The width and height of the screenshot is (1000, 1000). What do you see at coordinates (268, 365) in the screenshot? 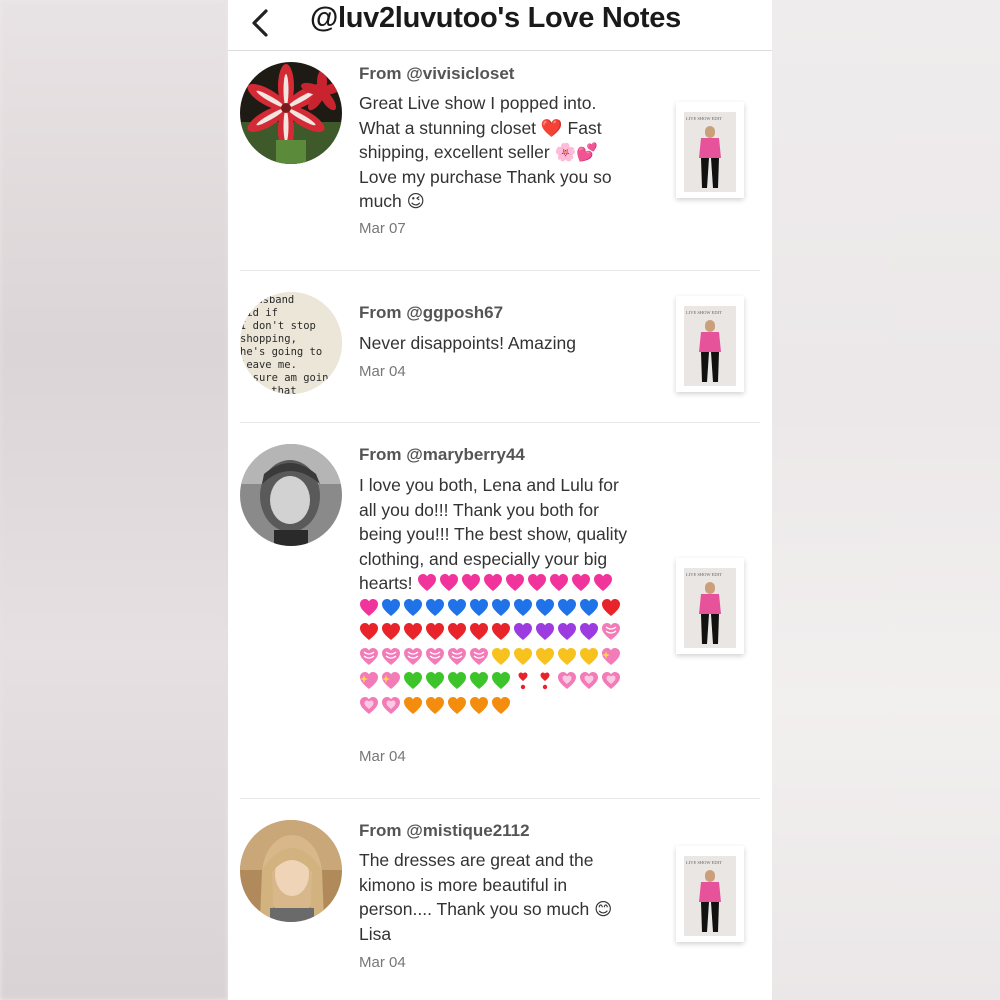
I see `svg-text: leave me.` at bounding box center [268, 365].